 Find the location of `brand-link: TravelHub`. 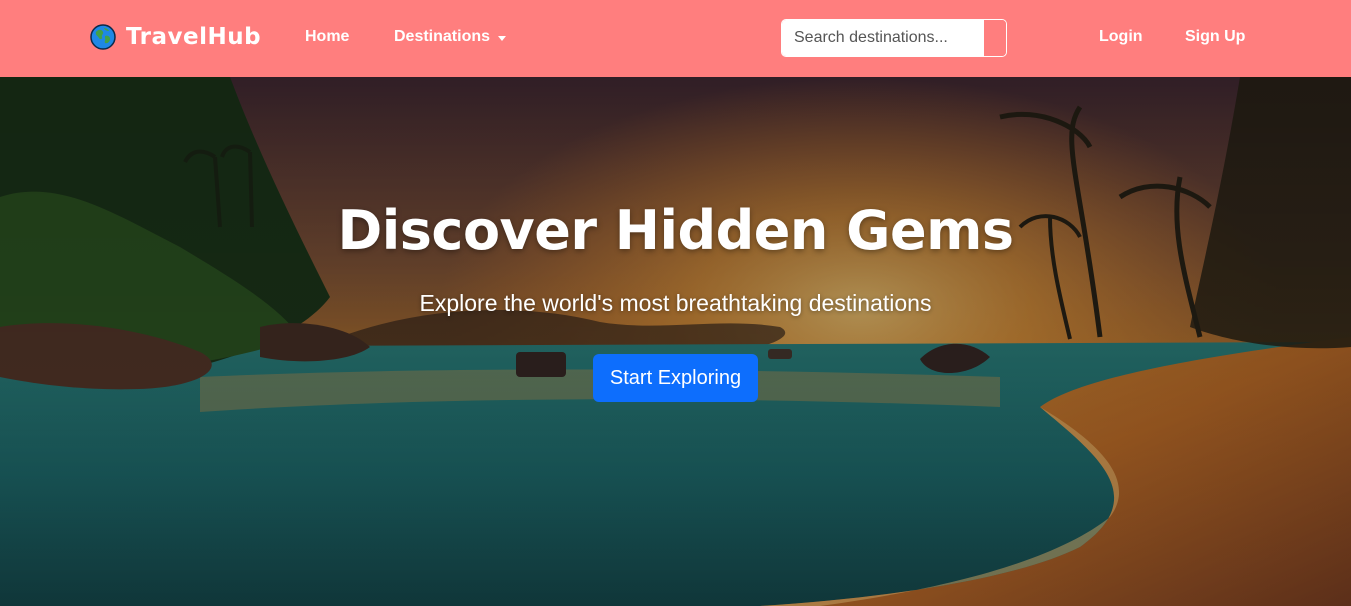

brand-link: TravelHub is located at coordinates (175, 37).